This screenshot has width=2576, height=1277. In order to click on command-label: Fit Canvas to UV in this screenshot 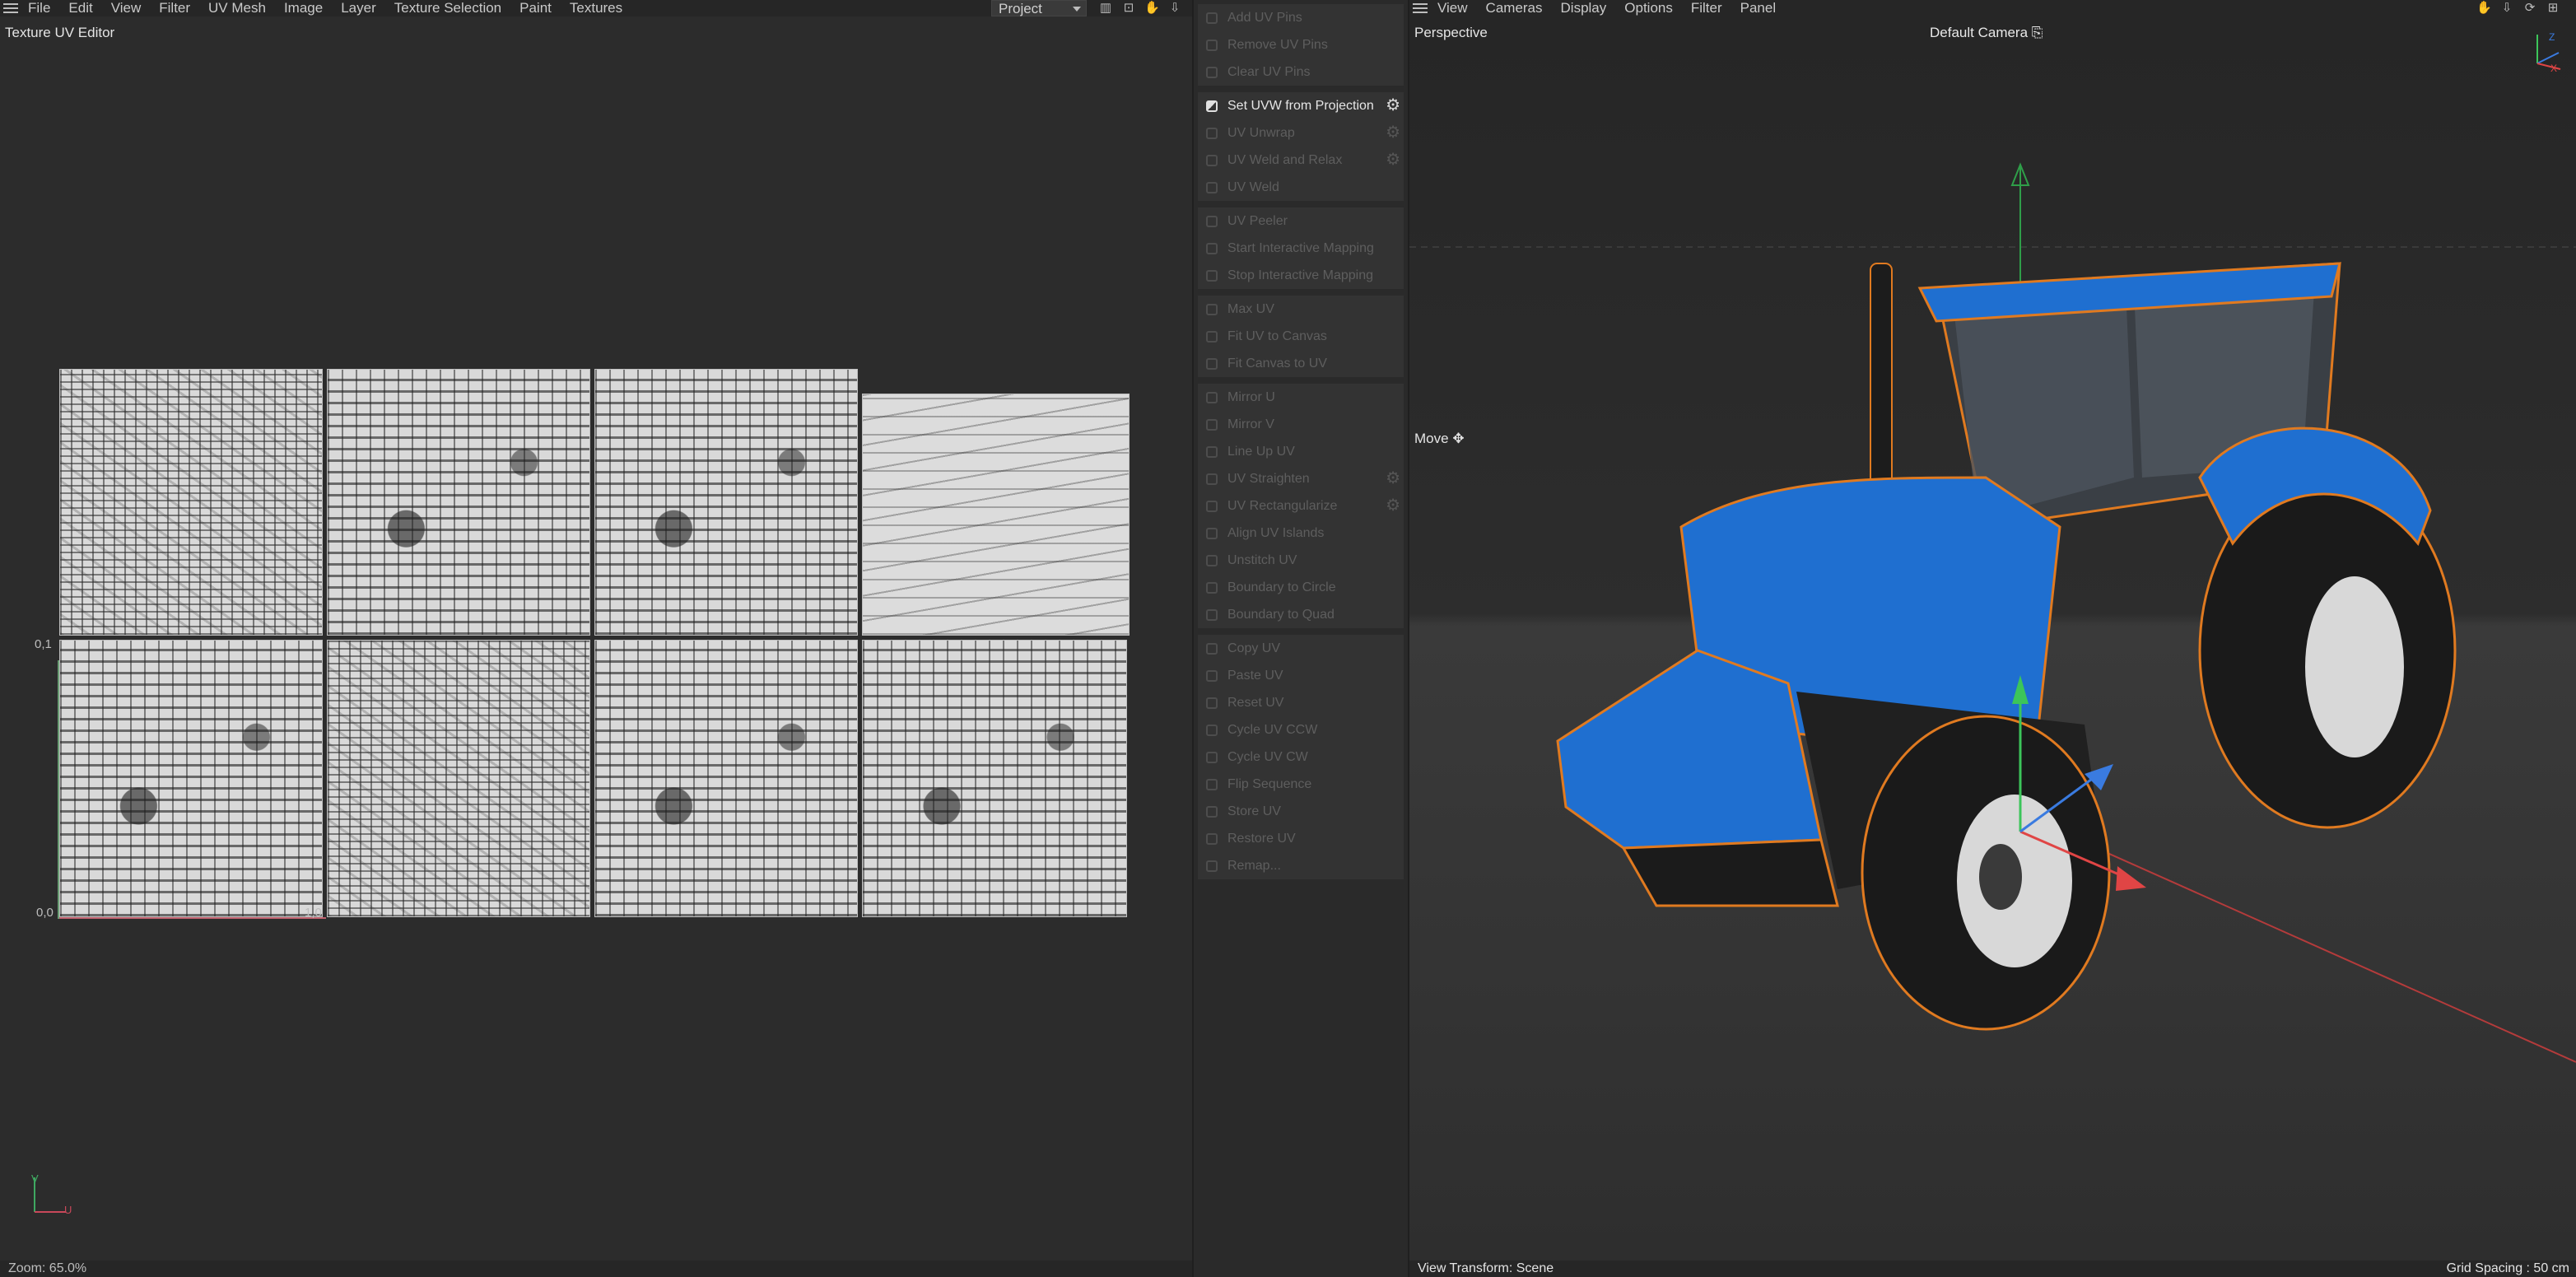, I will do `click(1277, 363)`.